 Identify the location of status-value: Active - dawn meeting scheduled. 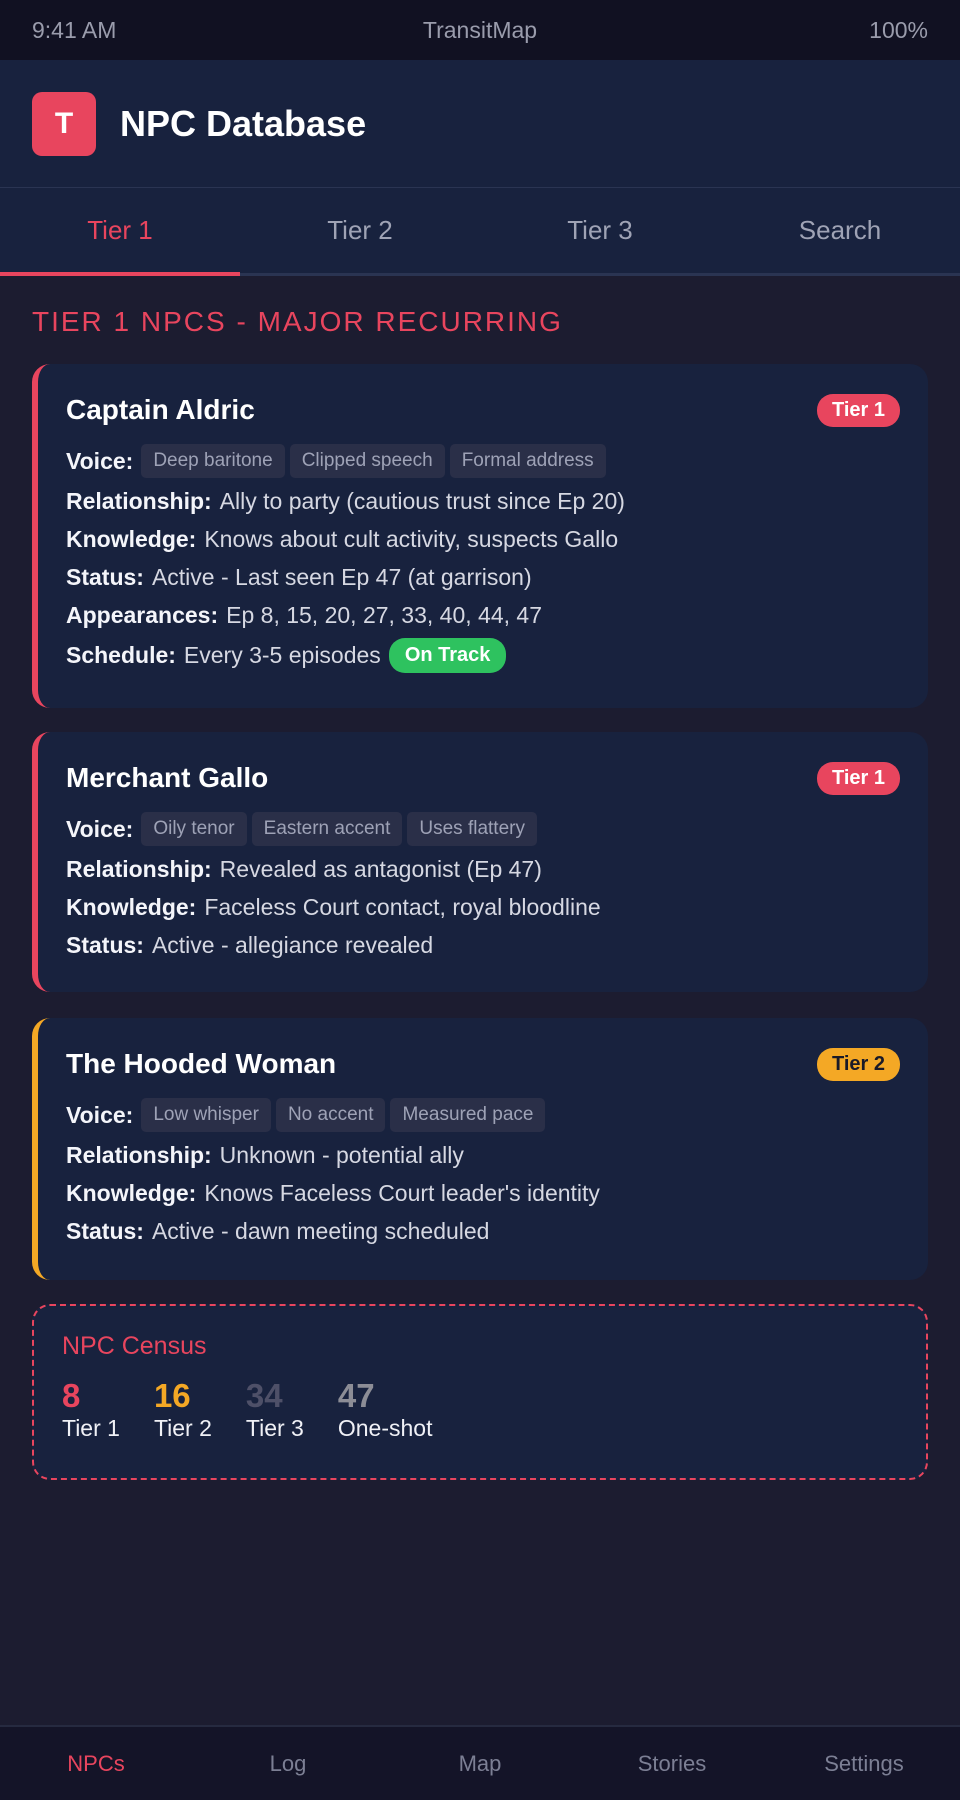
(320, 1230).